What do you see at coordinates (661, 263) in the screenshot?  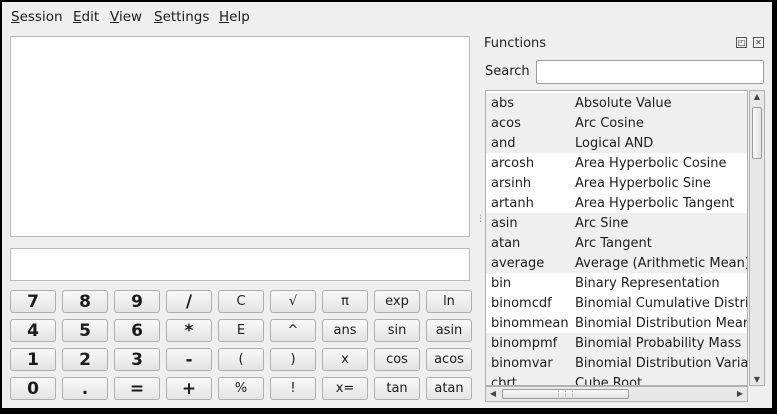 I see `function-description: Average (Arithmetic Mean)` at bounding box center [661, 263].